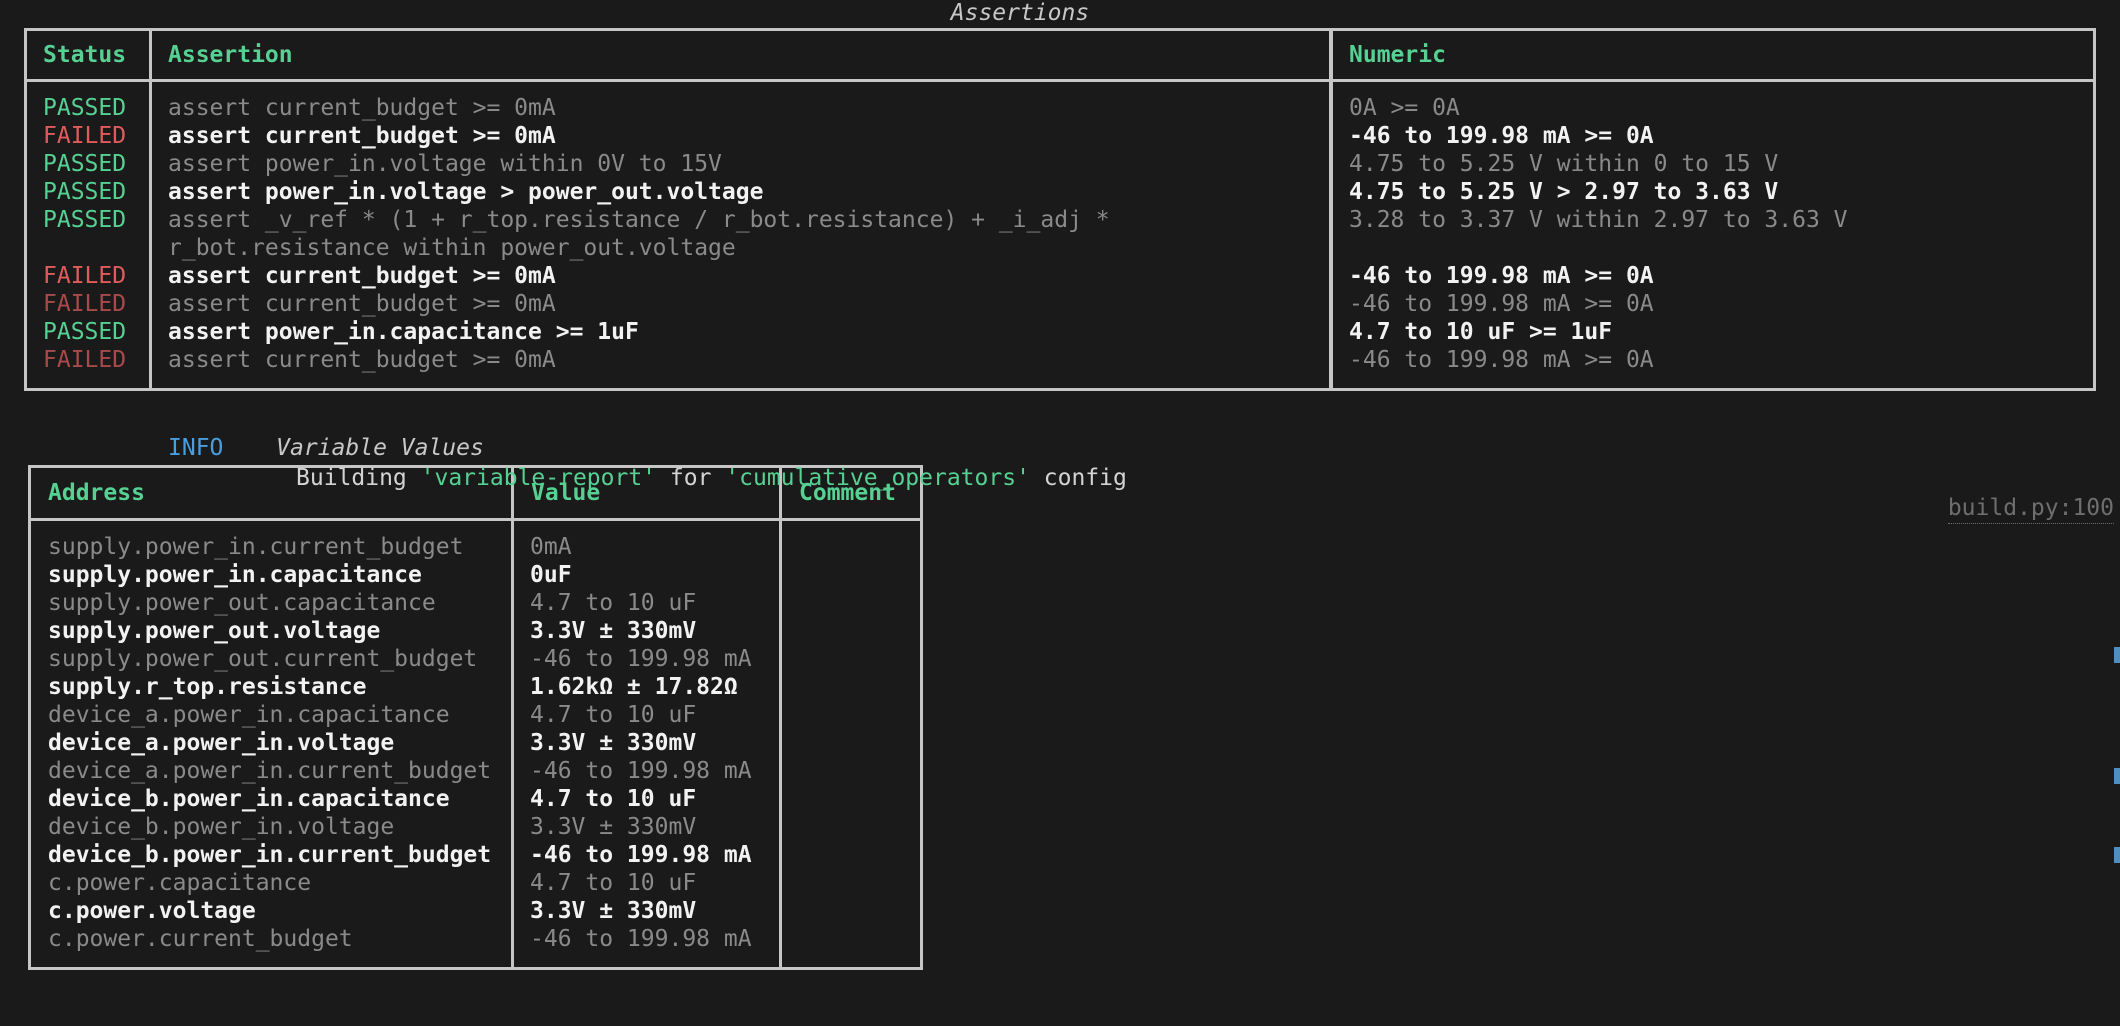 The width and height of the screenshot is (2120, 1026). What do you see at coordinates (235, 575) in the screenshot?
I see `variable-address: supply.power_in.capacitance` at bounding box center [235, 575].